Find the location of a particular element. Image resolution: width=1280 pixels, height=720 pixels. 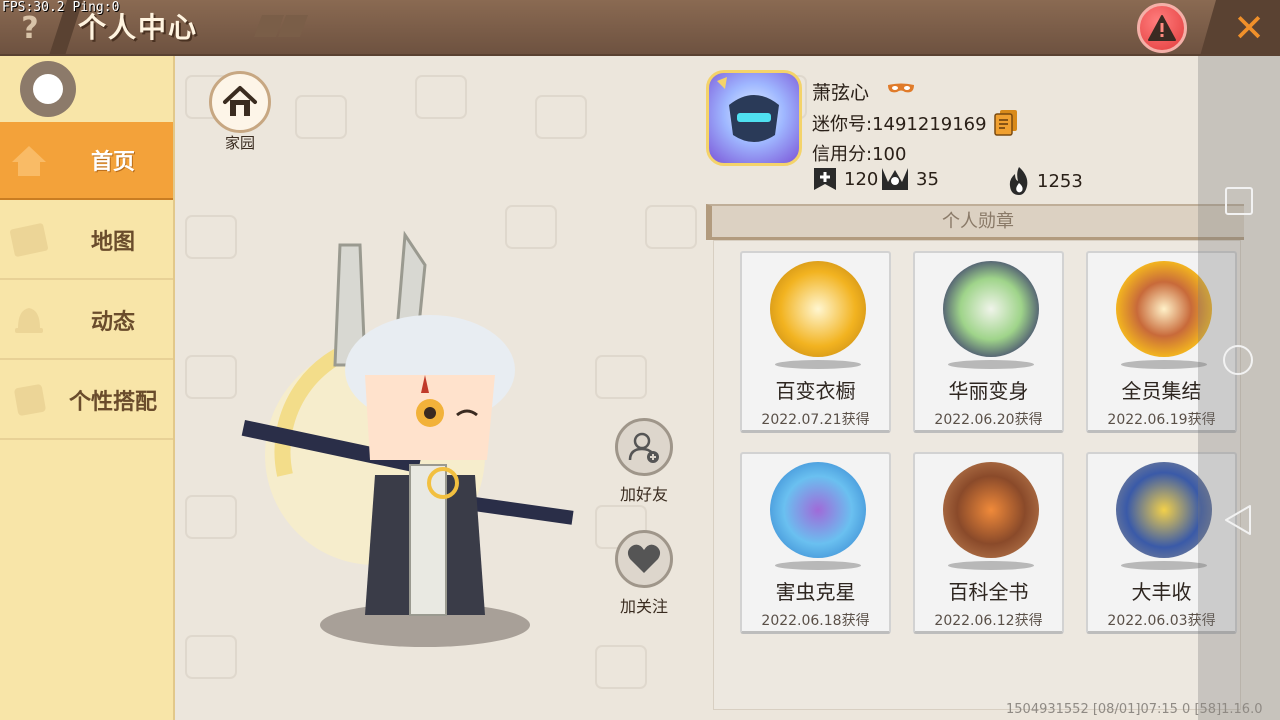

medal-date: 2022.06.18获得 is located at coordinates (815, 621).